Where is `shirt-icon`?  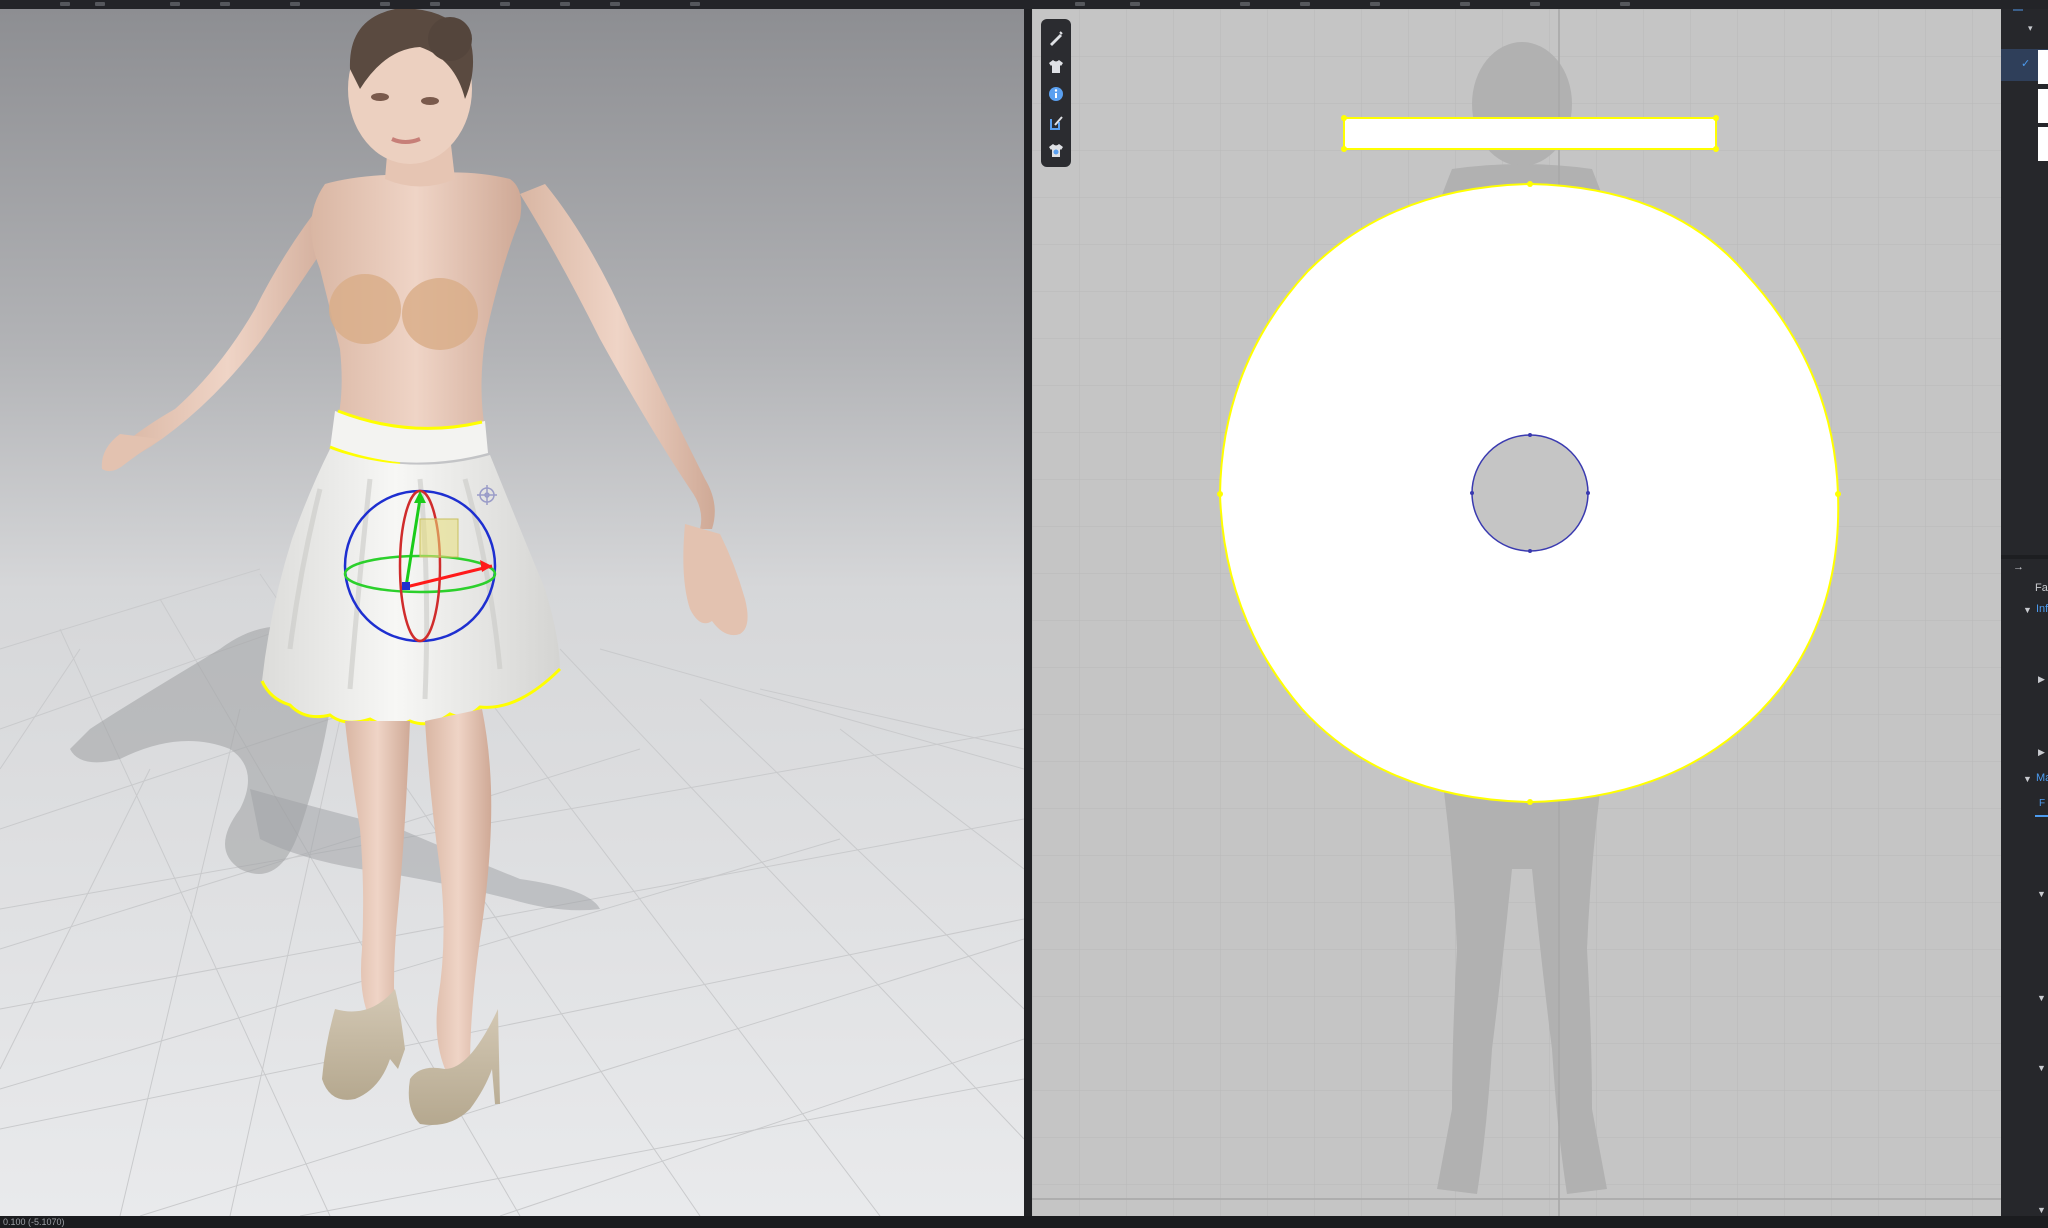
shirt-icon is located at coordinates (1056, 66).